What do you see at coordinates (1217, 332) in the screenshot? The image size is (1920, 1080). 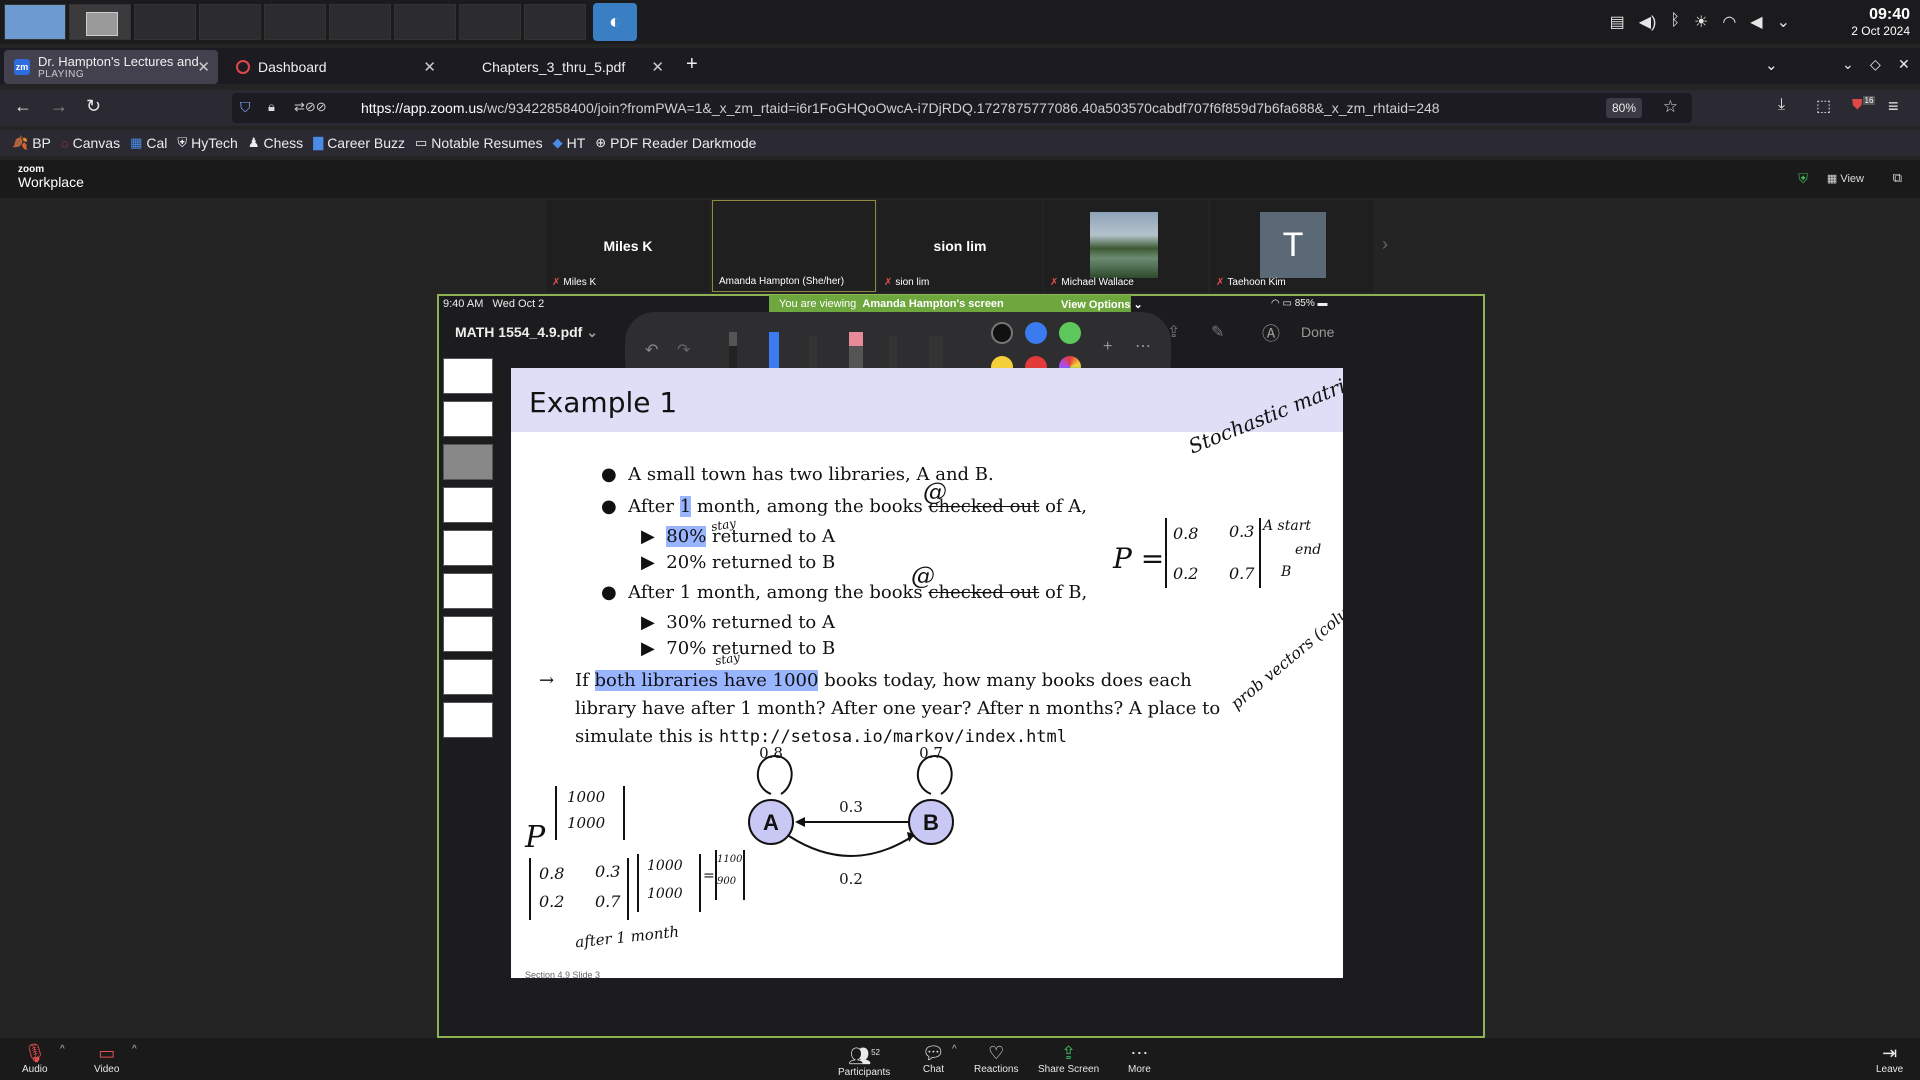 I see `markup-icon: ✎` at bounding box center [1217, 332].